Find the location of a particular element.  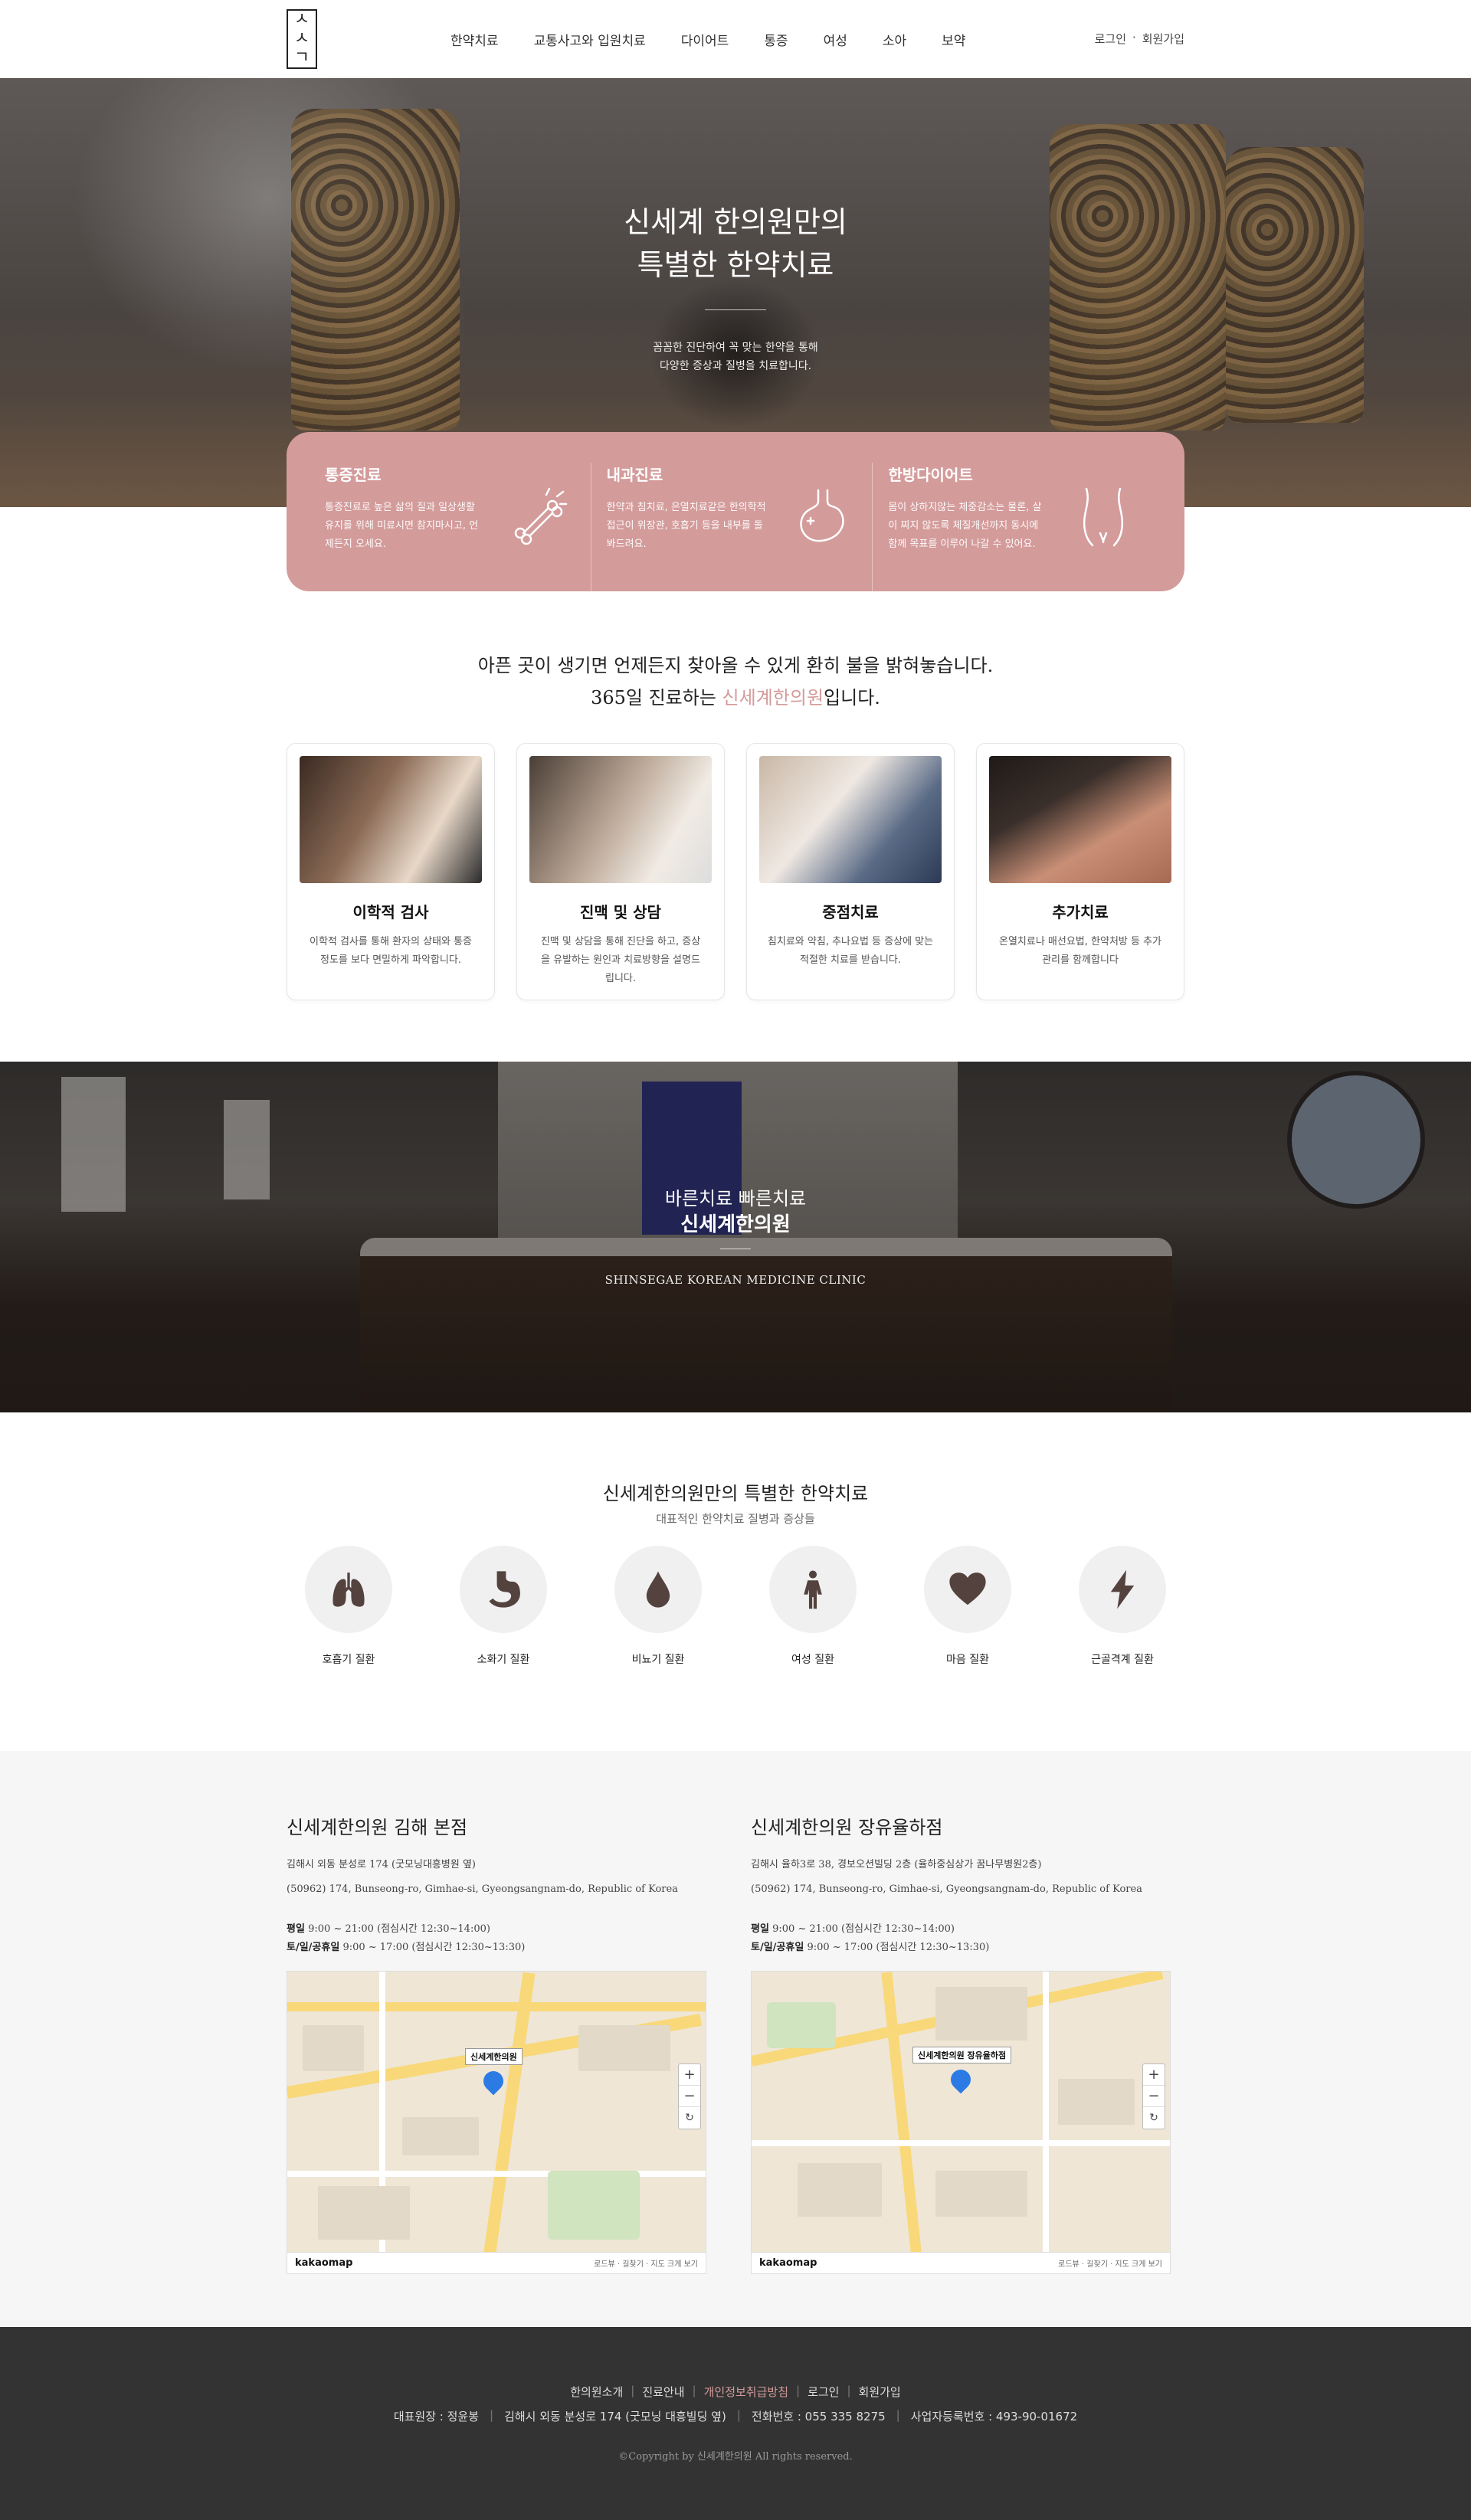

service-desc: 이학적 검사를 통해 환자의 상태와 통증 정도를 보다 면밀하게 파악합니다. is located at coordinates (391, 951).